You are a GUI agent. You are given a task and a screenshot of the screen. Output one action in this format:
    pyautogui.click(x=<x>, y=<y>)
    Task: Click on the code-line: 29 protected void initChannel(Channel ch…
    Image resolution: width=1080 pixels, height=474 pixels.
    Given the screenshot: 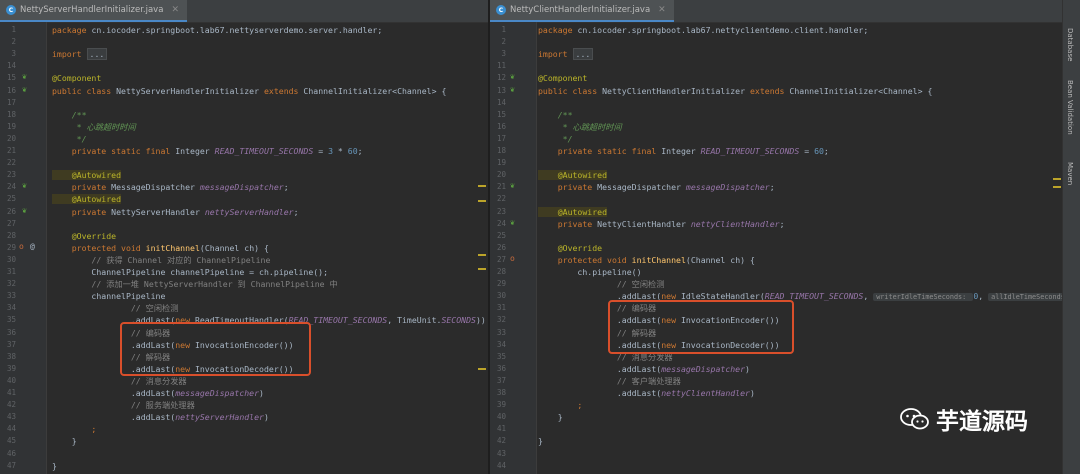 What is the action you would take?
    pyautogui.click(x=244, y=248)
    